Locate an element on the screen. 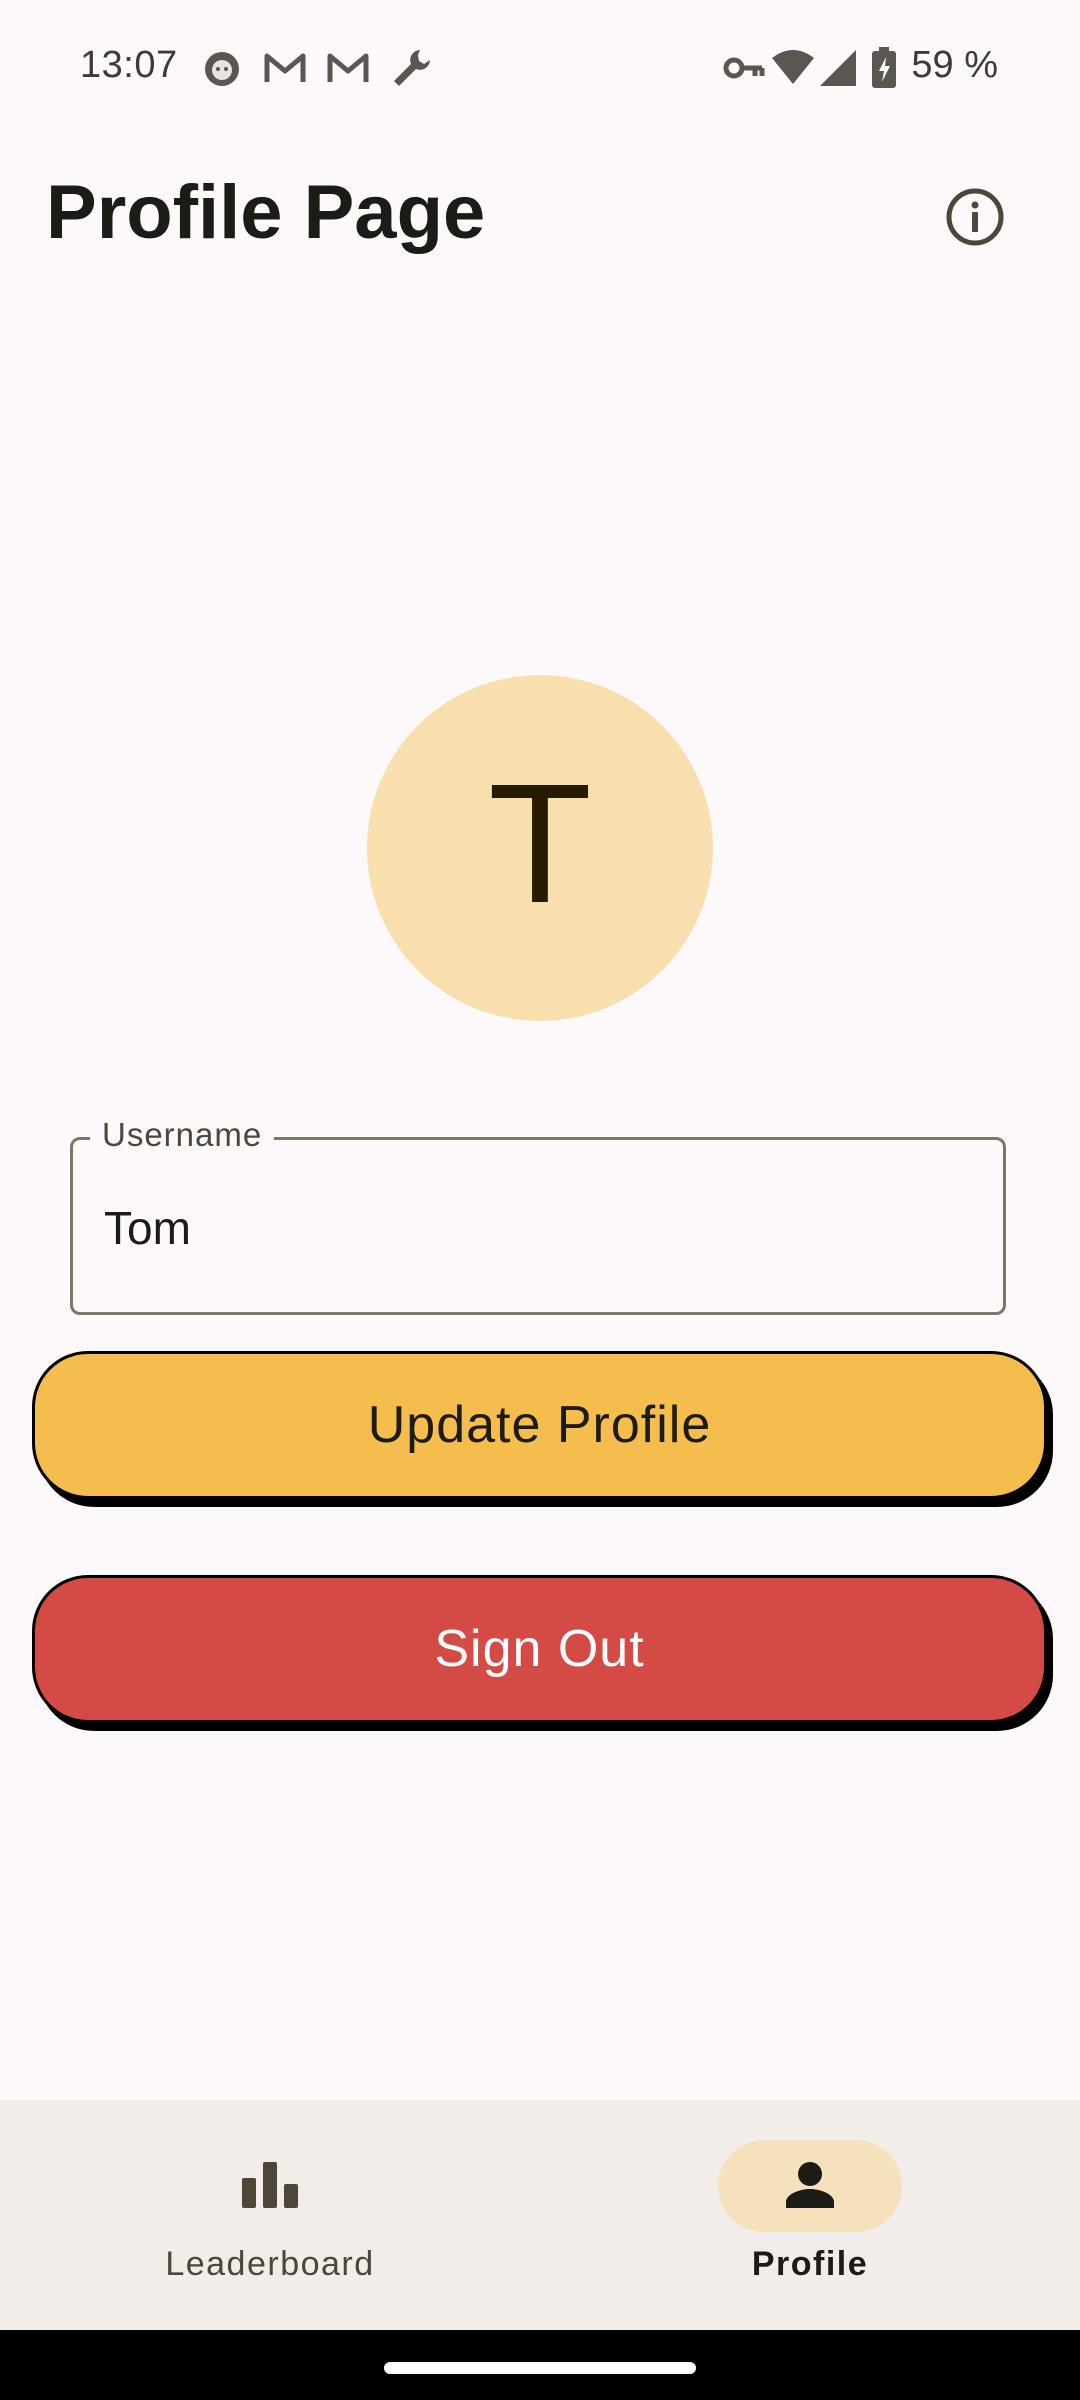  battery-percentage: 59 % is located at coordinates (954, 65).